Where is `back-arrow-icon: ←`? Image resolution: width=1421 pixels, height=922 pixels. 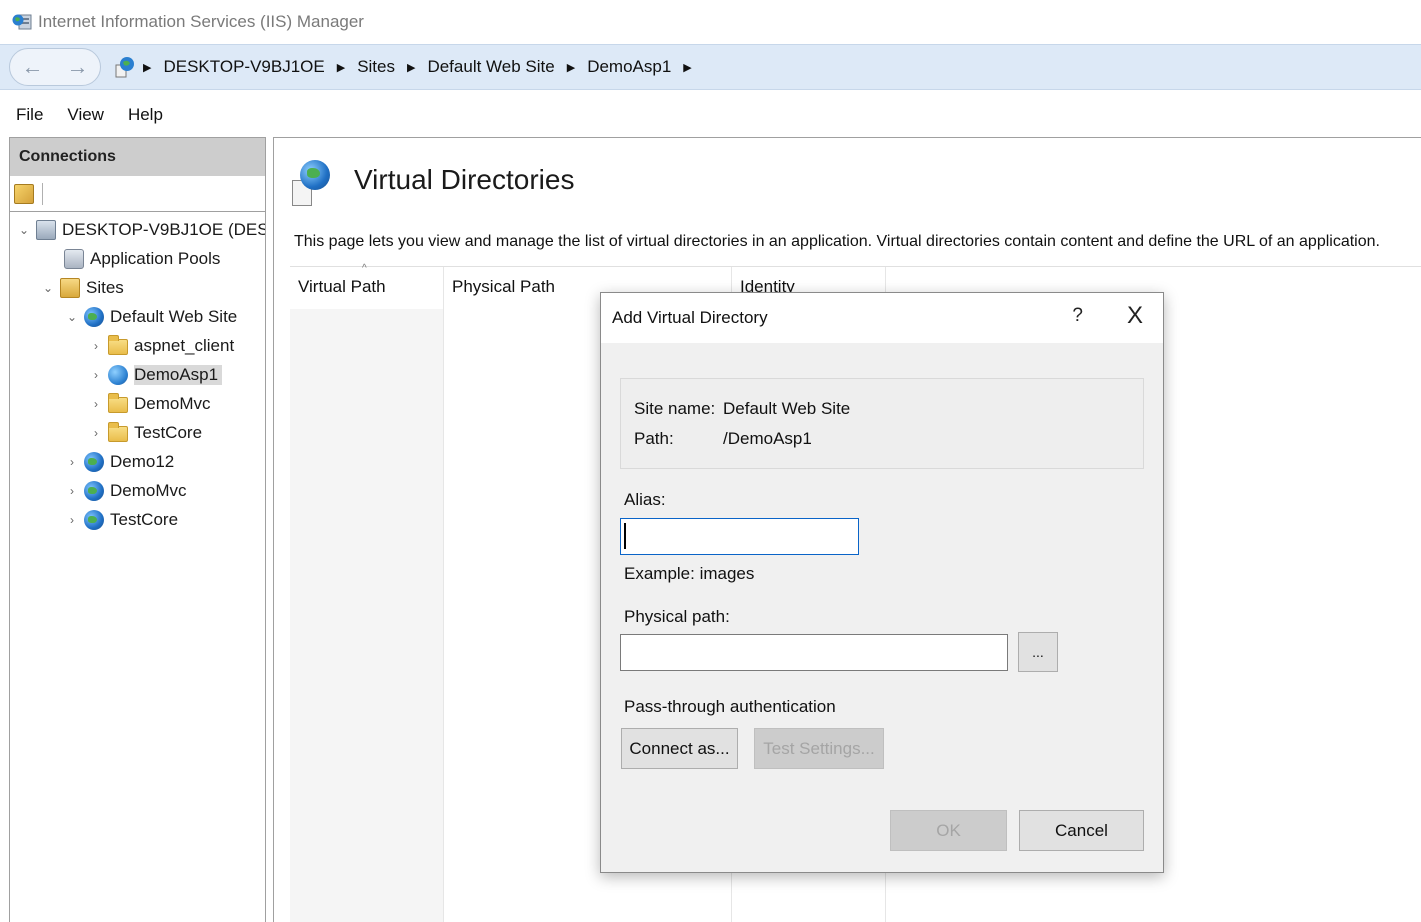
back-arrow-icon: ← is located at coordinates (33, 67).